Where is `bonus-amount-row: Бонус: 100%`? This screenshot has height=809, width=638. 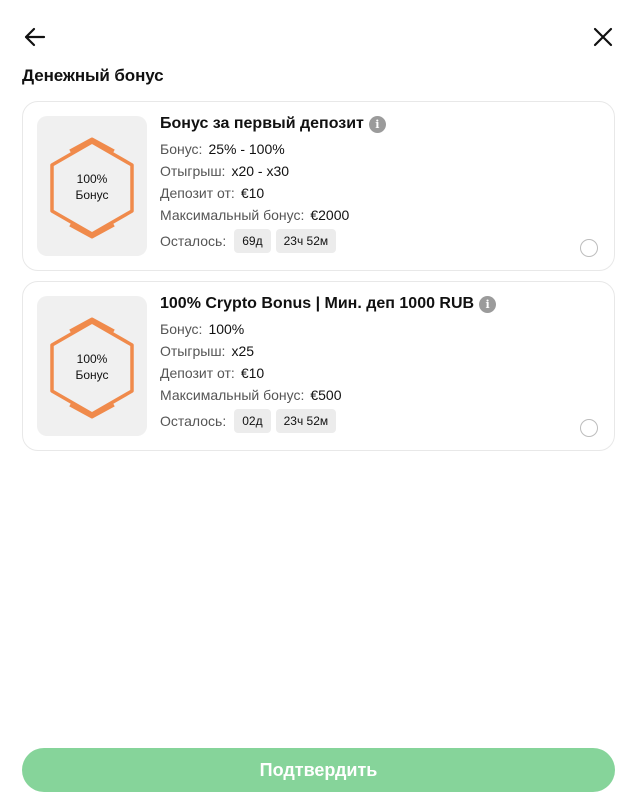 bonus-amount-row: Бонус: 100% is located at coordinates (202, 329).